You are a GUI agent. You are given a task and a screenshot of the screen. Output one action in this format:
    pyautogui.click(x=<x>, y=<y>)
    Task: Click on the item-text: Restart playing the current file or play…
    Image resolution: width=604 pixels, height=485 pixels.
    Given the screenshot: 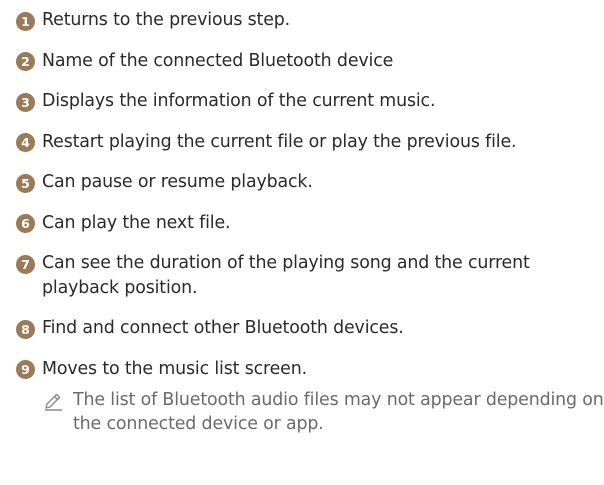 What is the action you would take?
    pyautogui.click(x=279, y=141)
    